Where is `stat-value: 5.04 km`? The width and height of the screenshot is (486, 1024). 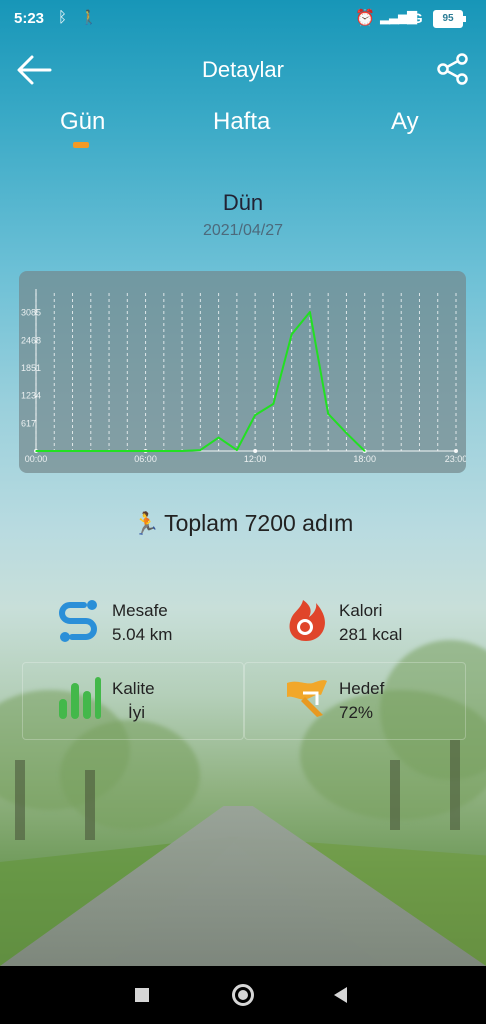
stat-value: 5.04 km is located at coordinates (142, 634).